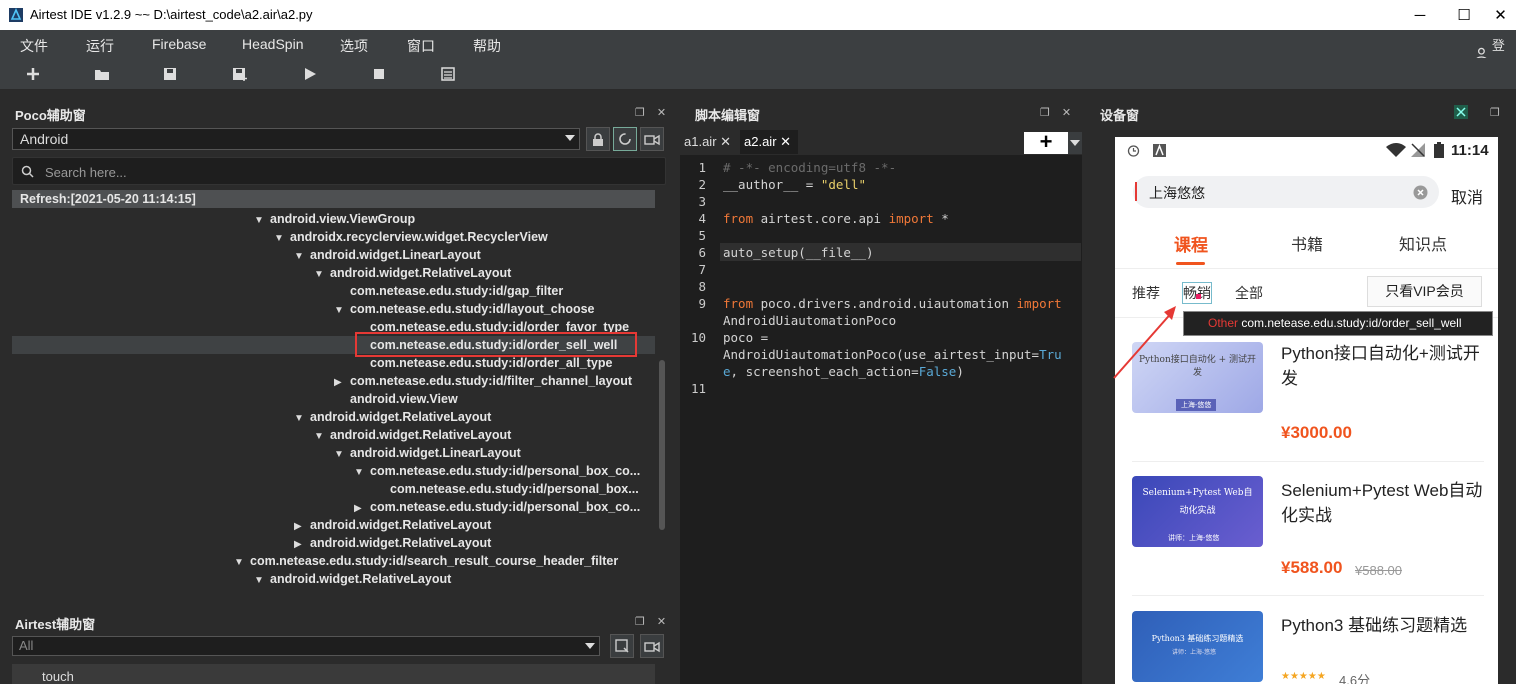  Describe the element at coordinates (1383, 366) in the screenshot. I see `course-title: Python接口自动化+测试开发` at that location.